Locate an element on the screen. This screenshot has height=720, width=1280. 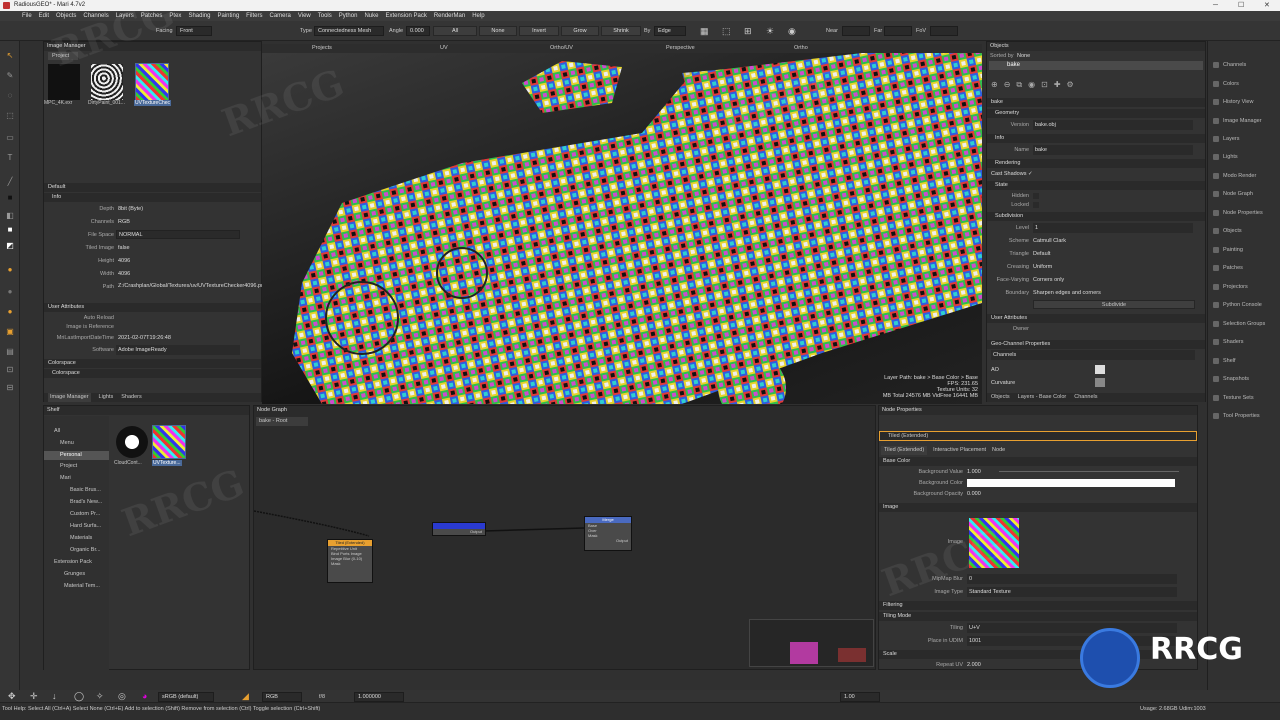
menu-painting: Painting is located at coordinates (228, 16).